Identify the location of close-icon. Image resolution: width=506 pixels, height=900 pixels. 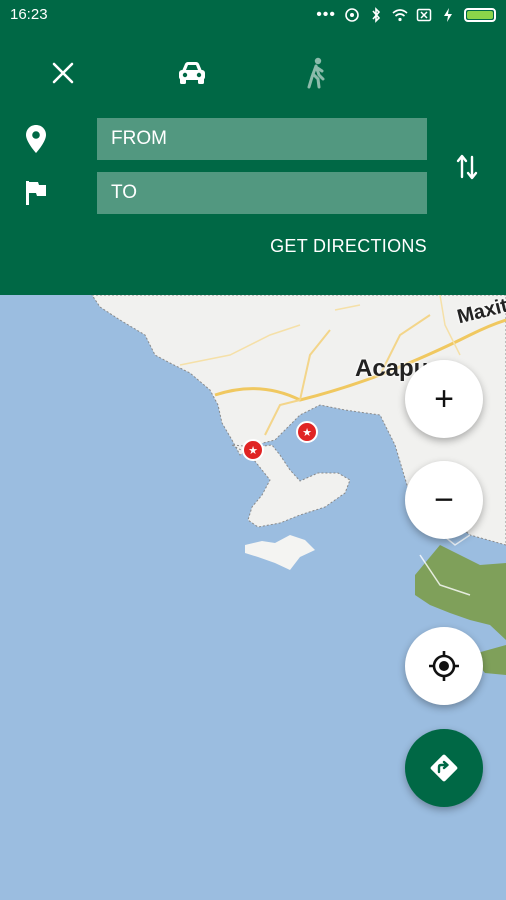
(63, 73).